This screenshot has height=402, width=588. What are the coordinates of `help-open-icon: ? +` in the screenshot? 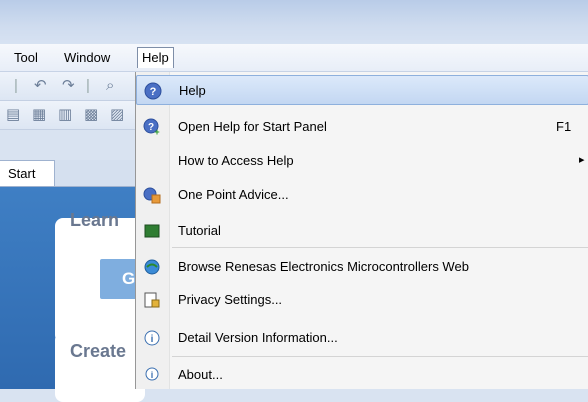 It's located at (151, 127).